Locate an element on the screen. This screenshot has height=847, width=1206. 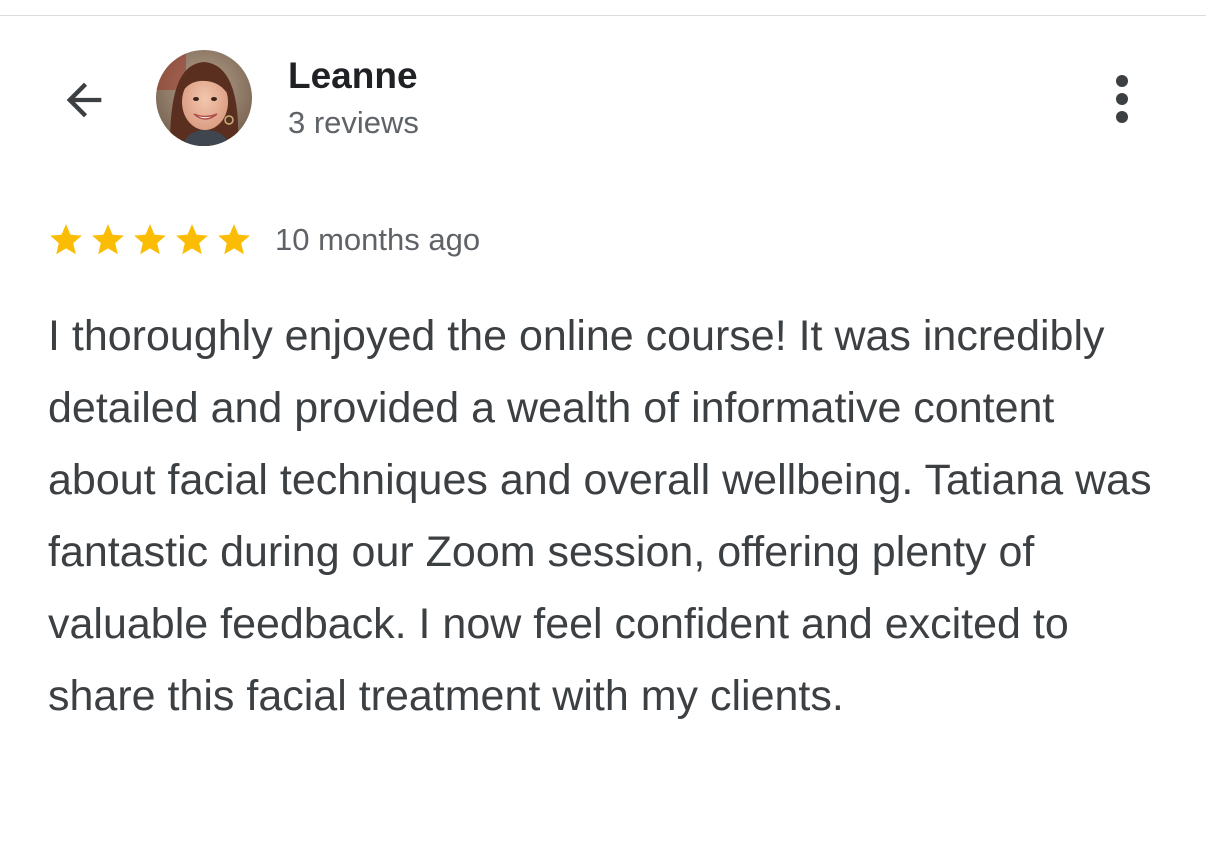
arrow-left-icon is located at coordinates (84, 100).